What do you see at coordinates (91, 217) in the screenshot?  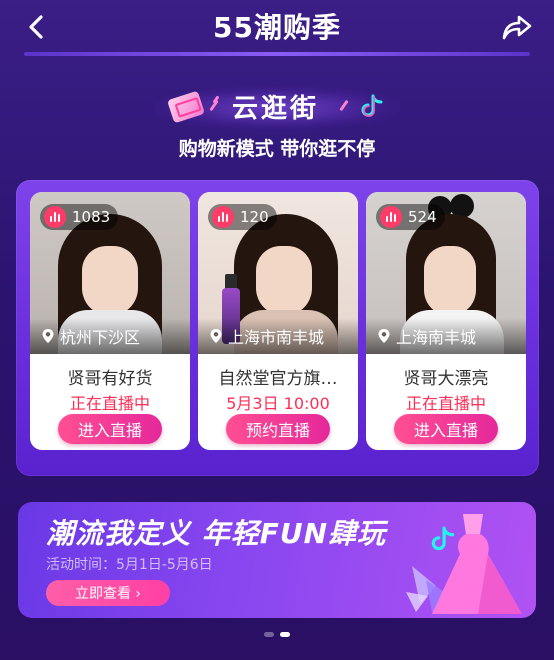 I see `viewer-count: 1083` at bounding box center [91, 217].